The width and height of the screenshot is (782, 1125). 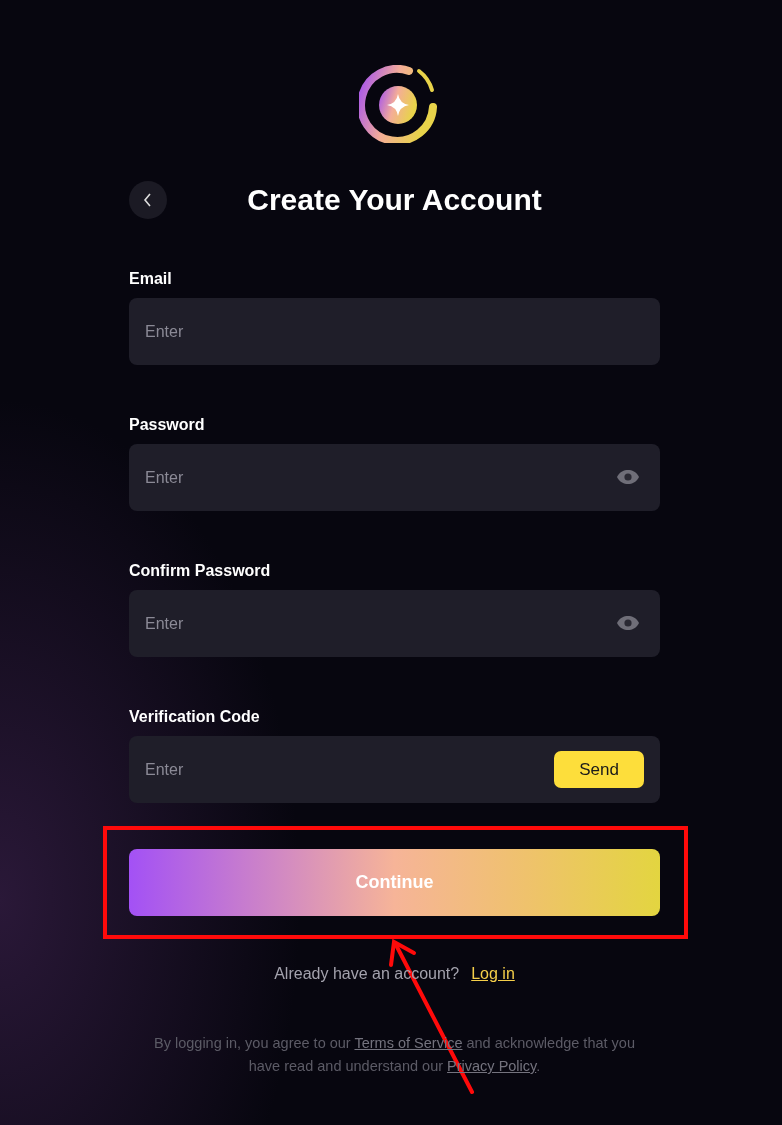 I want to click on field-label: Confirm Password, so click(x=200, y=571).